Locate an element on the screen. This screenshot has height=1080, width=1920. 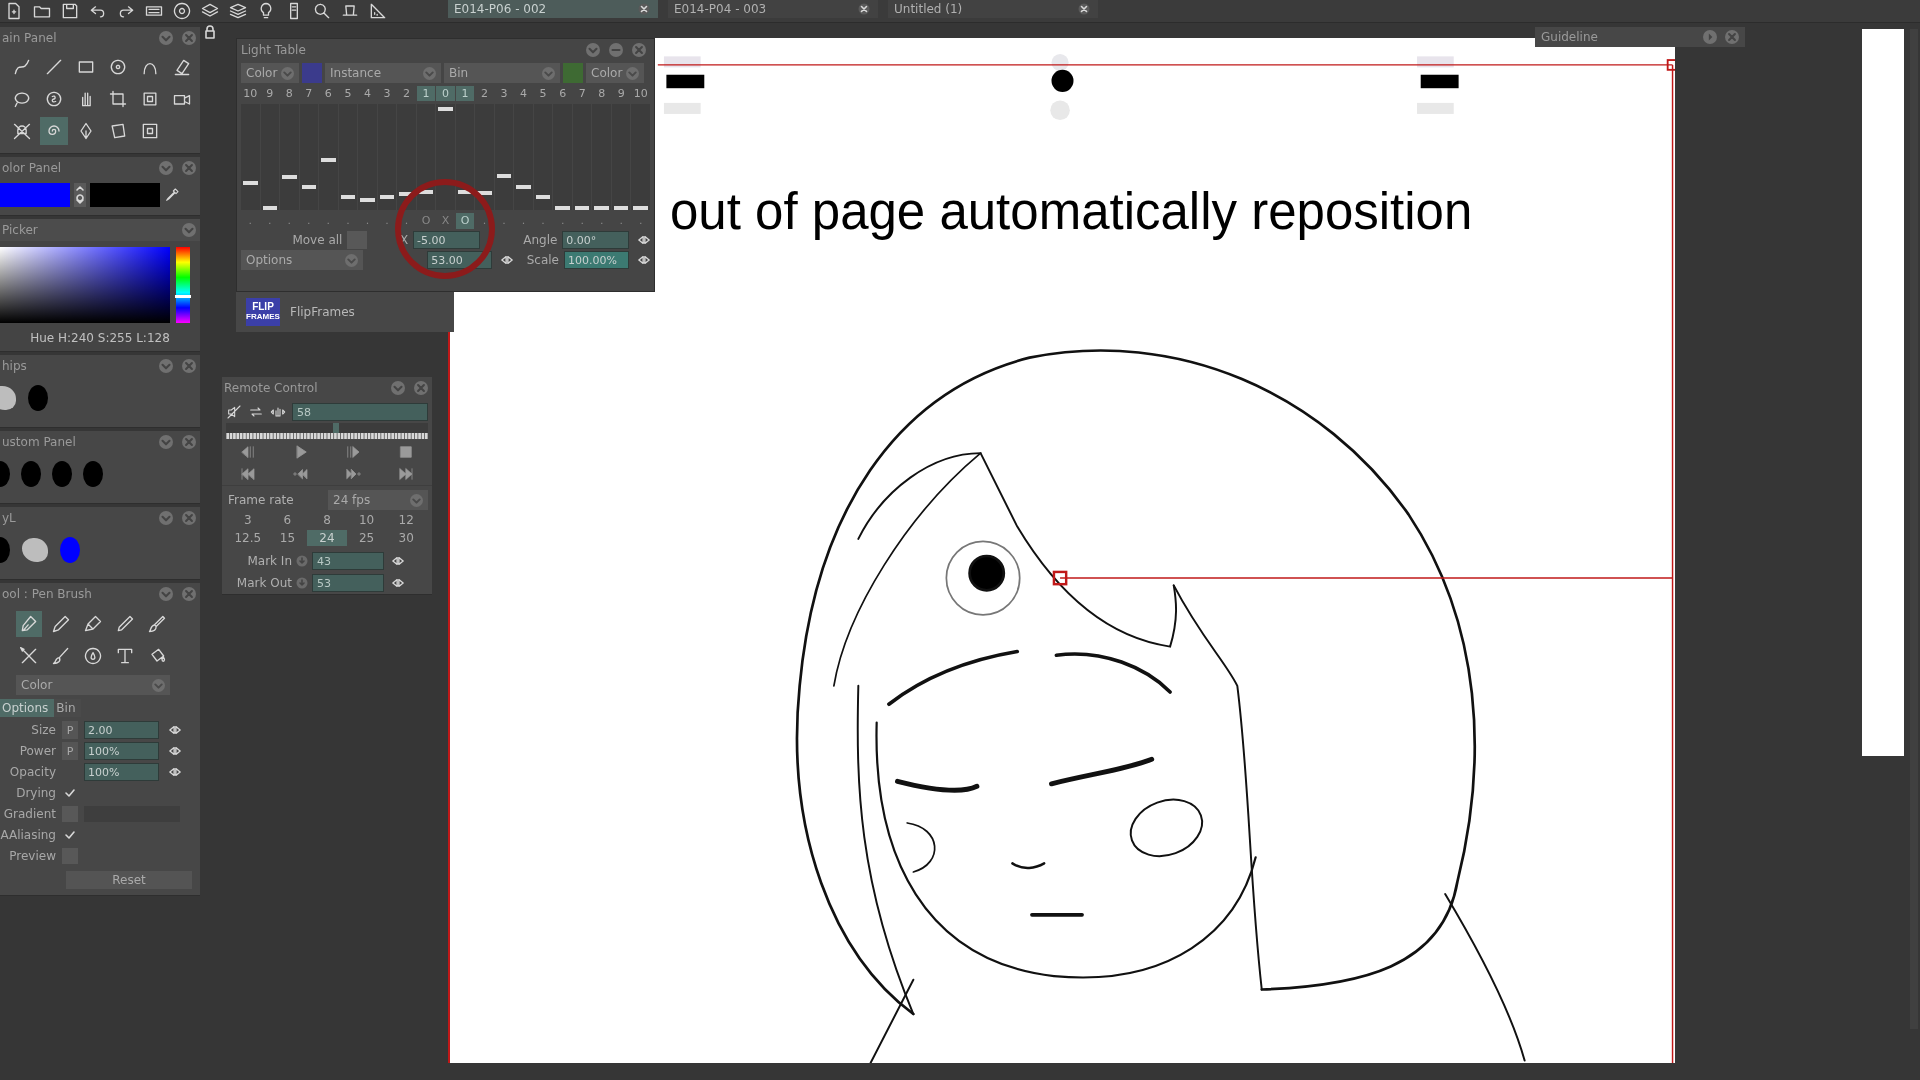
frame-rate-option: 24 is located at coordinates (327, 538).